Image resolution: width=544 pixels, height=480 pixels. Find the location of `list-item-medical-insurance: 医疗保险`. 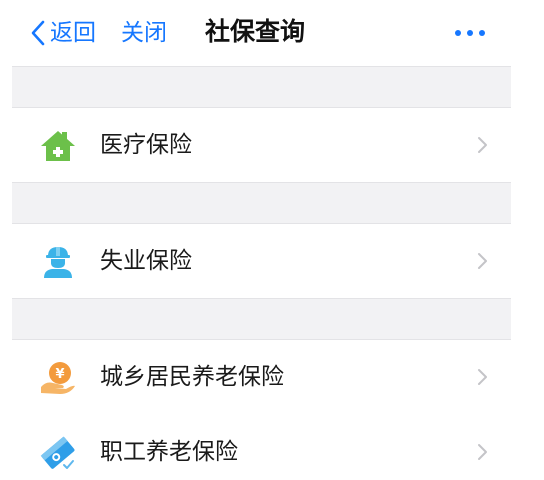

list-item-medical-insurance: 医疗保险 is located at coordinates (261, 145).